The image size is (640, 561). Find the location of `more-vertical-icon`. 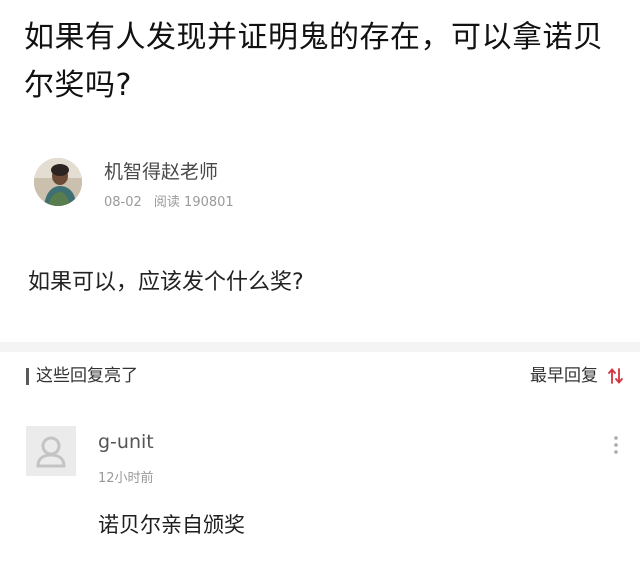

more-vertical-icon is located at coordinates (616, 445).